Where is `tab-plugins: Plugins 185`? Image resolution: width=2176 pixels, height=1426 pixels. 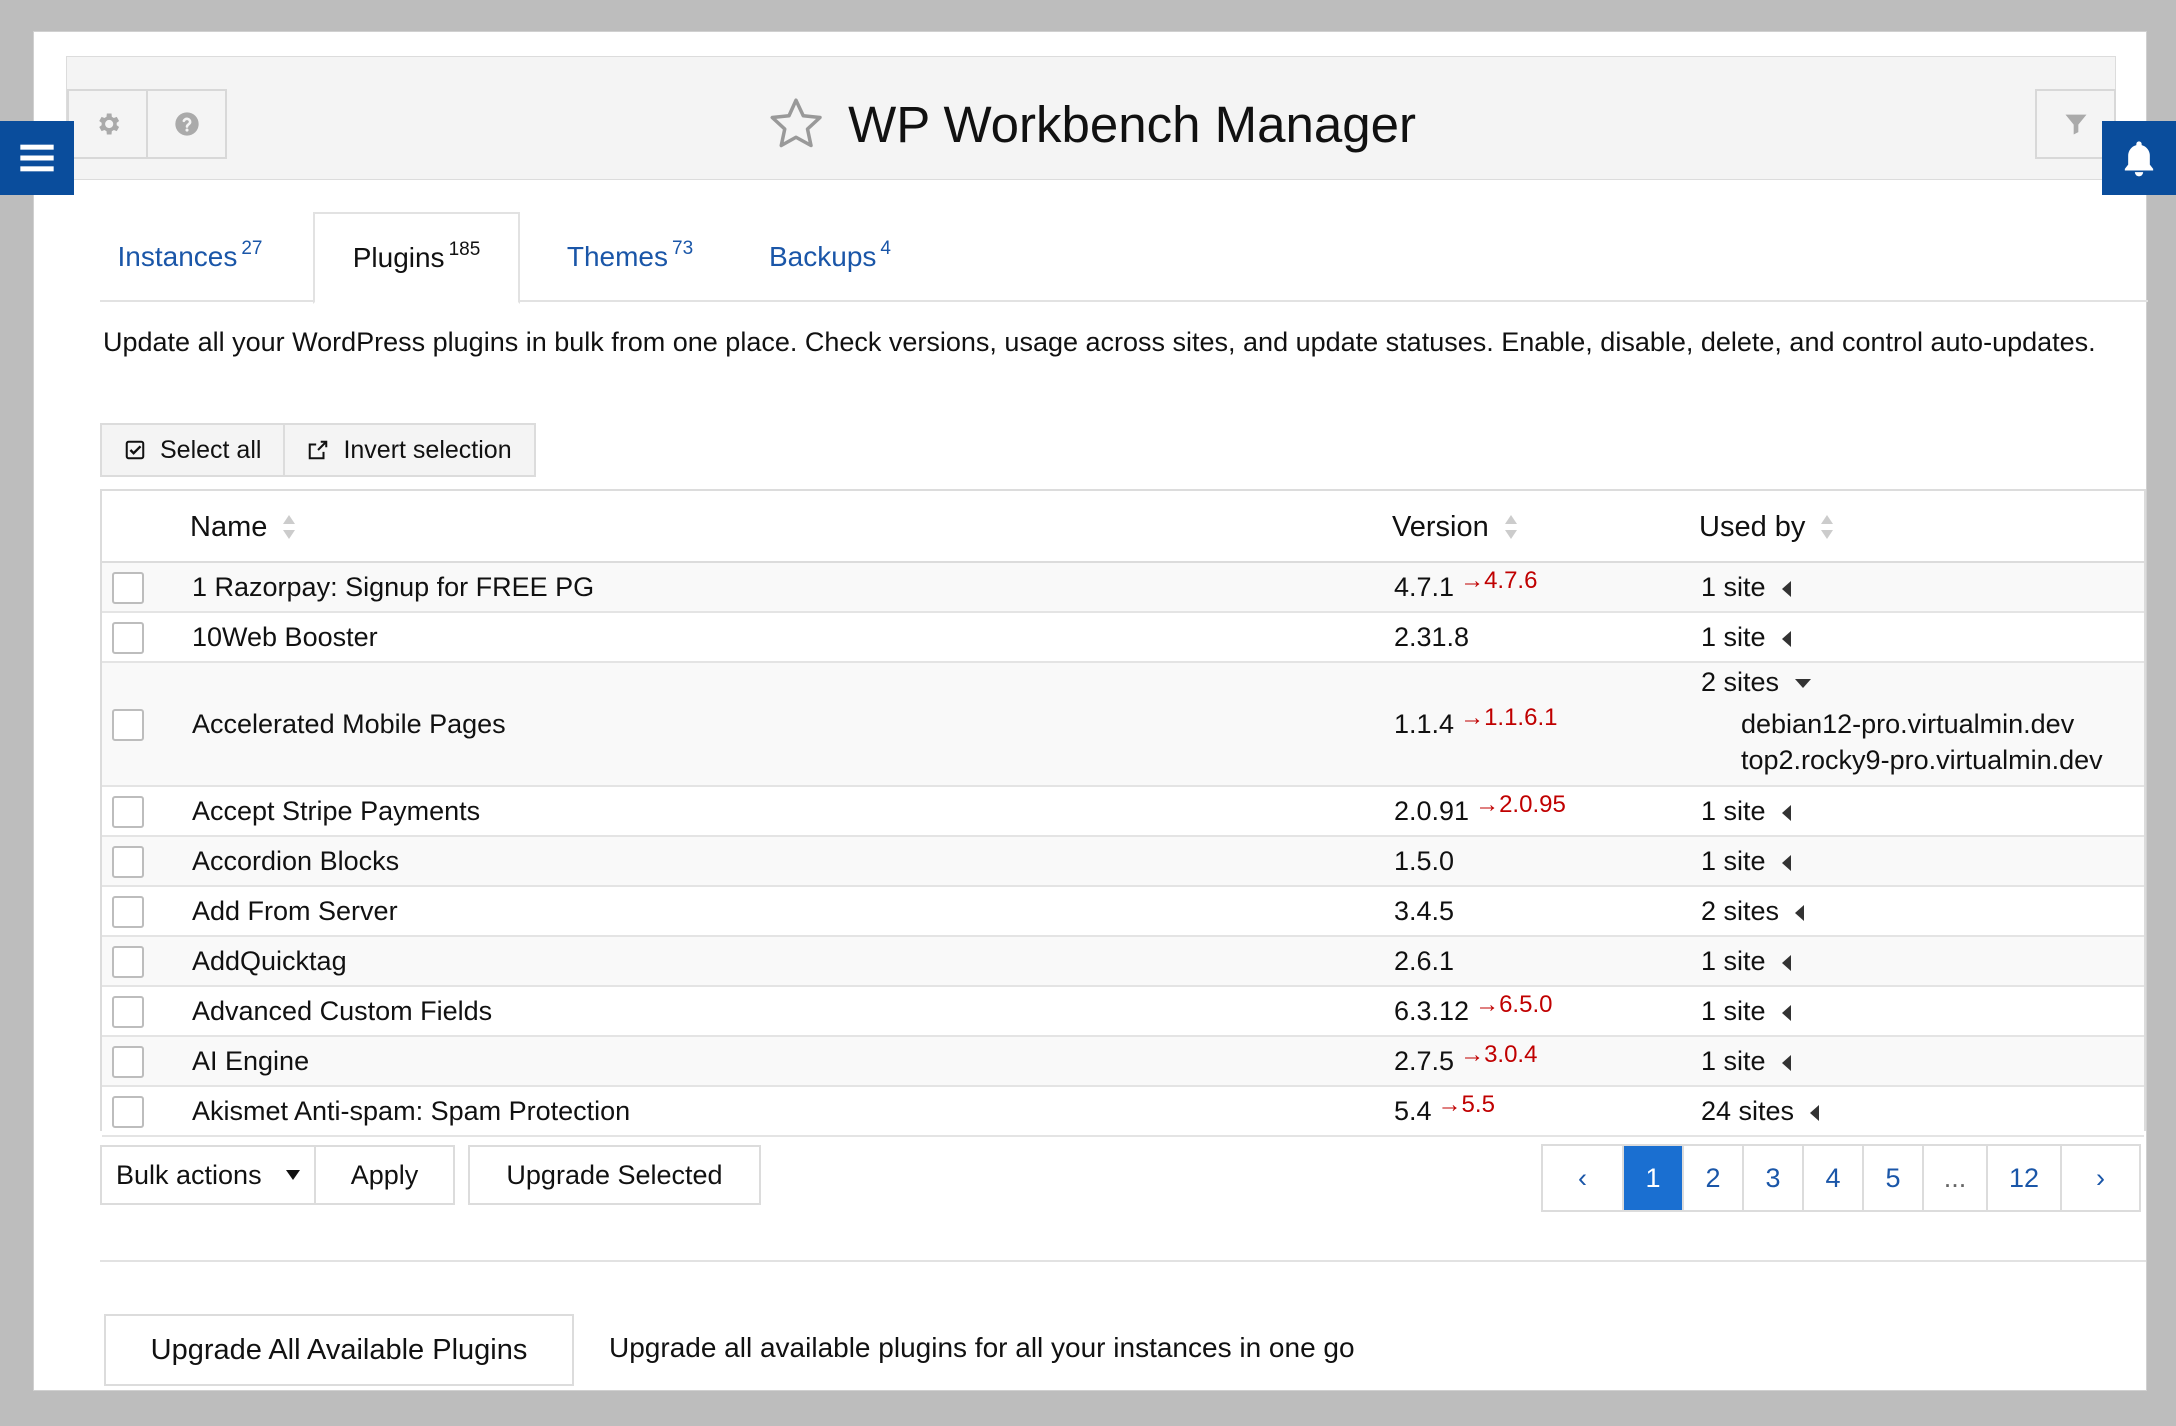 tab-plugins: Plugins 185 is located at coordinates (416, 258).